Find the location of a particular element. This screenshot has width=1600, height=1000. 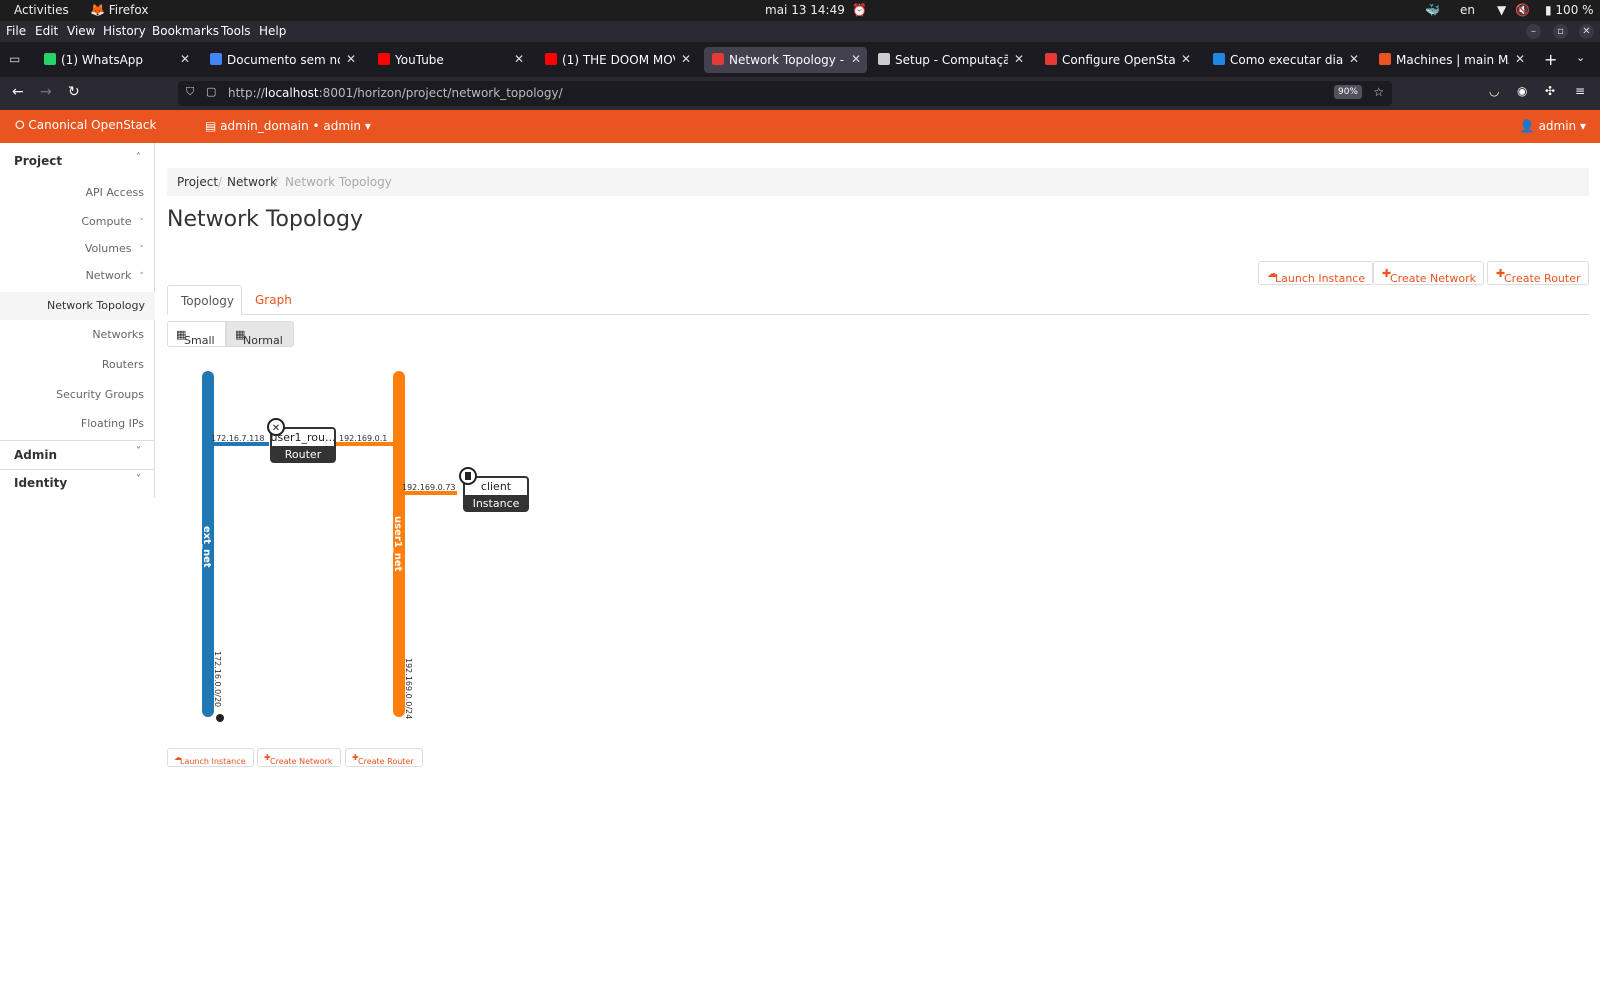

create-network-button-bottom: ✚ Create Network is located at coordinates (299, 757).